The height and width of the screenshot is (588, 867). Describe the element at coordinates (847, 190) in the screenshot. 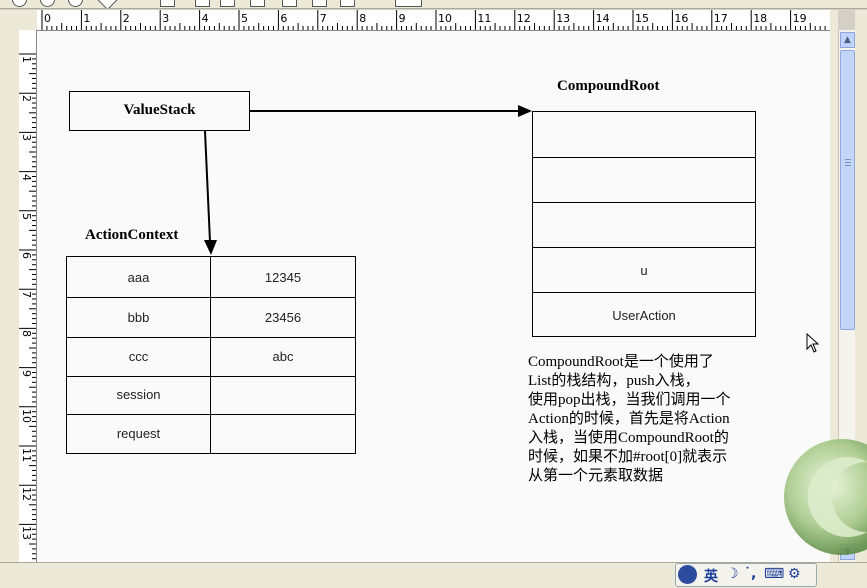

I see `scroll-thumb` at that location.